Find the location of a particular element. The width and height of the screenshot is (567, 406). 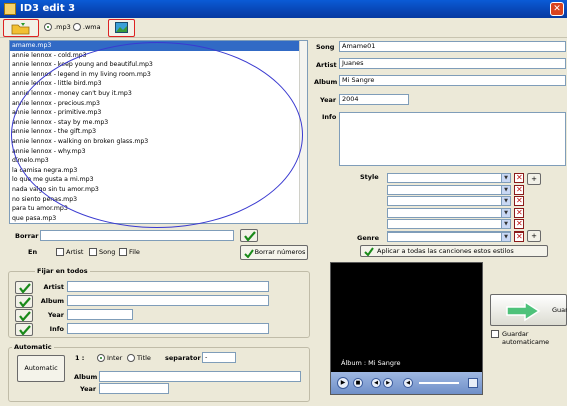

fijar-info-field is located at coordinates (168, 328).